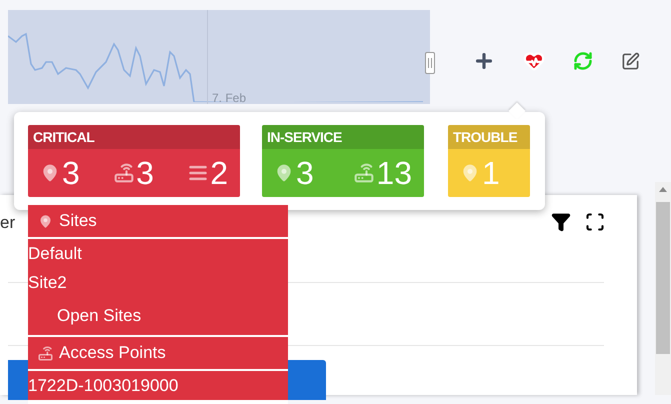  What do you see at coordinates (8, 223) in the screenshot?
I see `panel-title: er` at bounding box center [8, 223].